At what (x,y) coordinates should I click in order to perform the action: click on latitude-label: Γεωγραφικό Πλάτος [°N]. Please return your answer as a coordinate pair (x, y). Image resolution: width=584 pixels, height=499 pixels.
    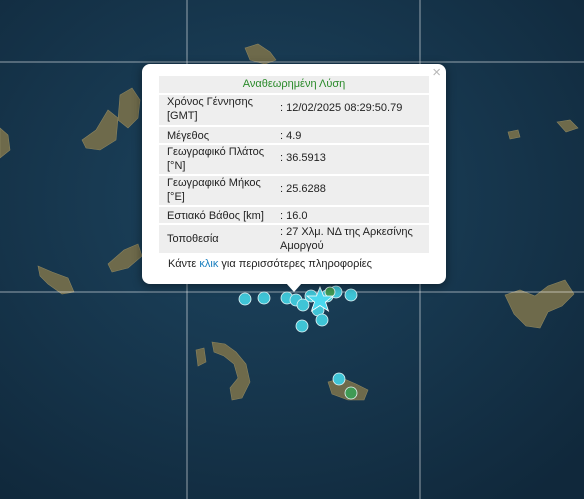
    Looking at the image, I should click on (216, 159).